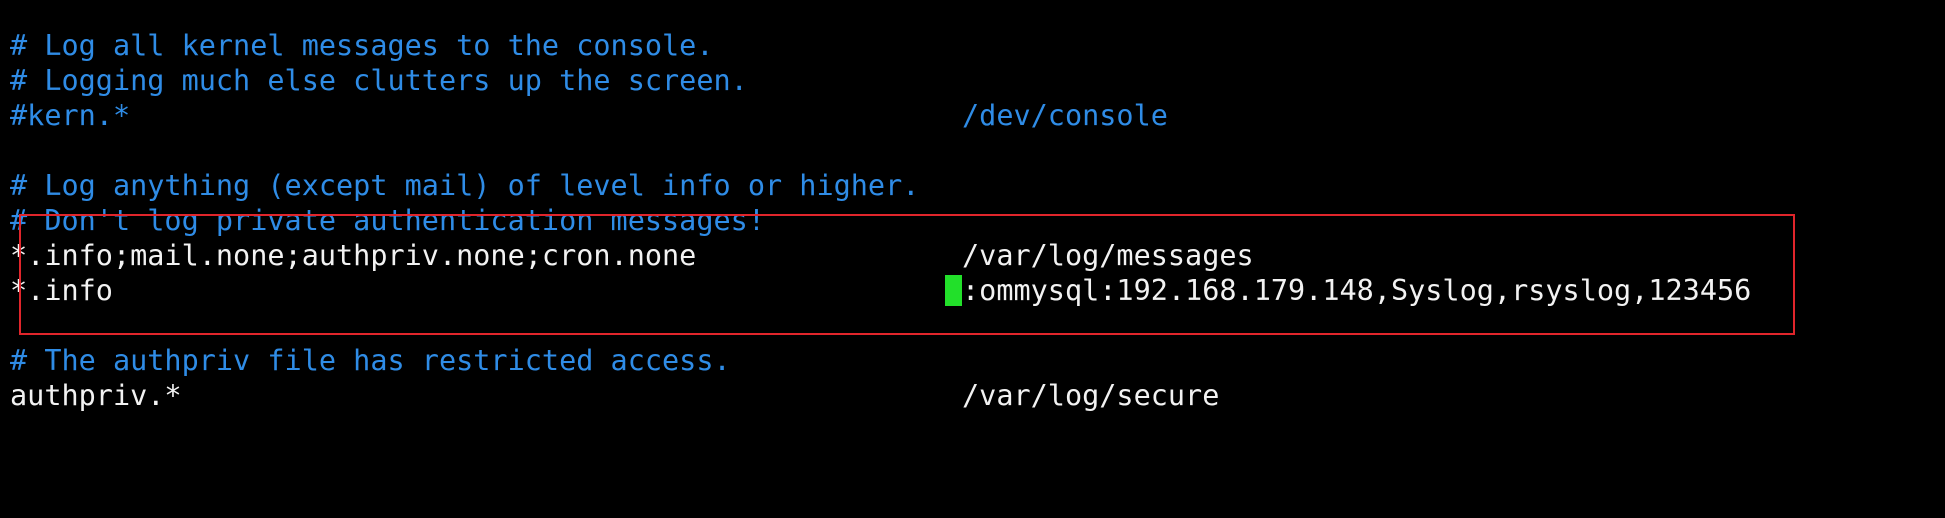  What do you see at coordinates (70, 115) in the screenshot?
I see `line-selector: #kern.*` at bounding box center [70, 115].